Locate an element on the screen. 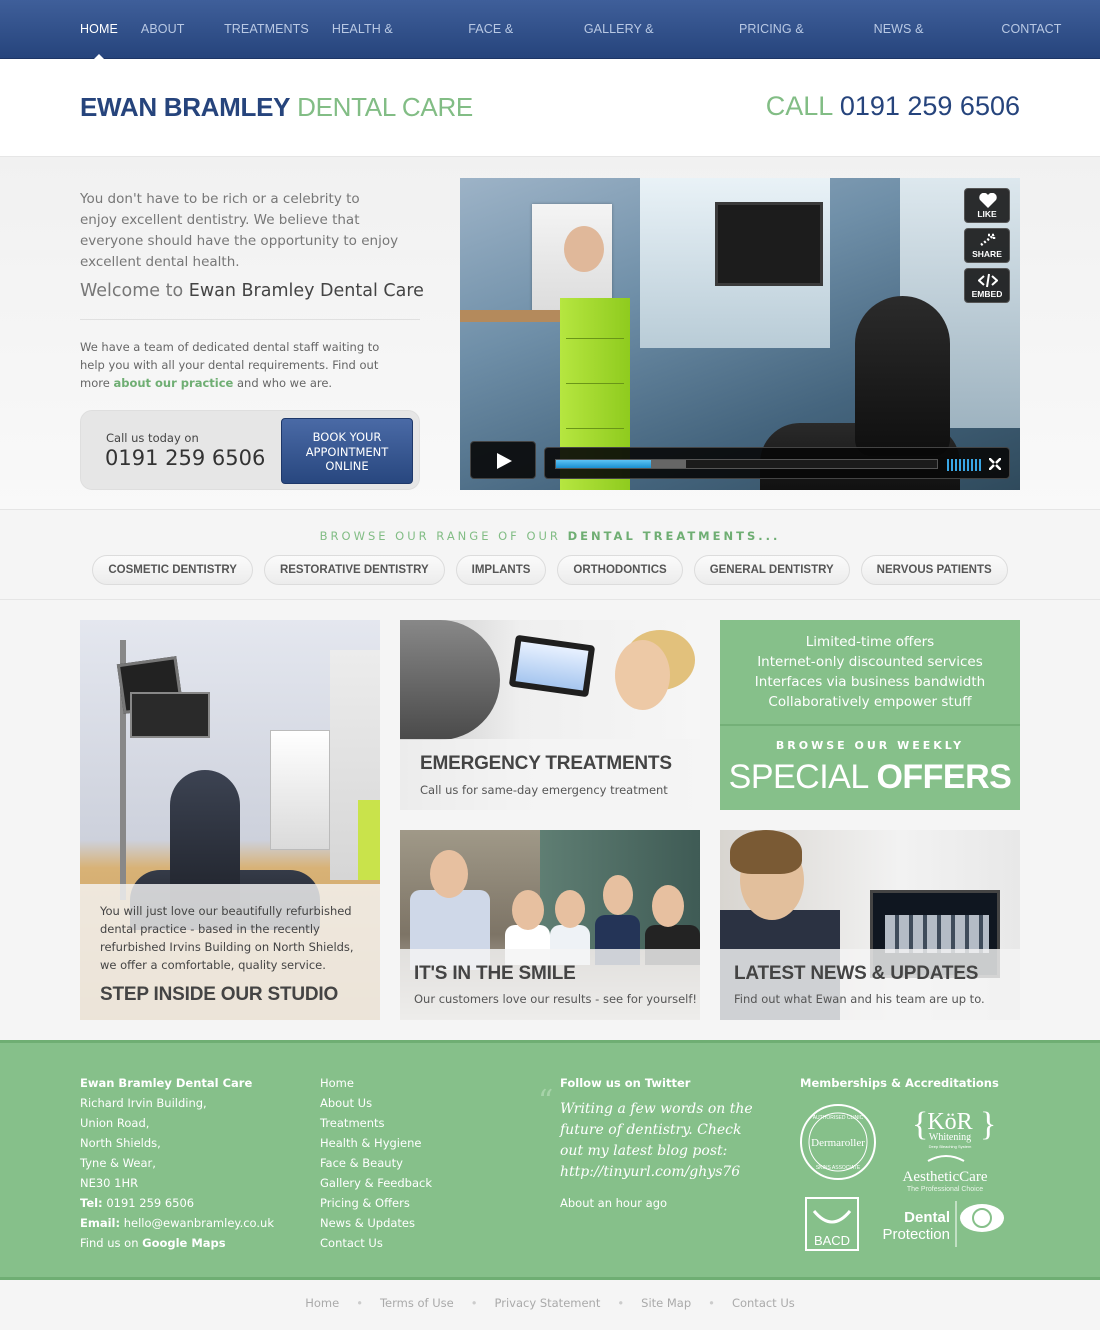  kor-whitening-logo: KöR Whitening Deep Bleaching System { } is located at coordinates (954, 1127).